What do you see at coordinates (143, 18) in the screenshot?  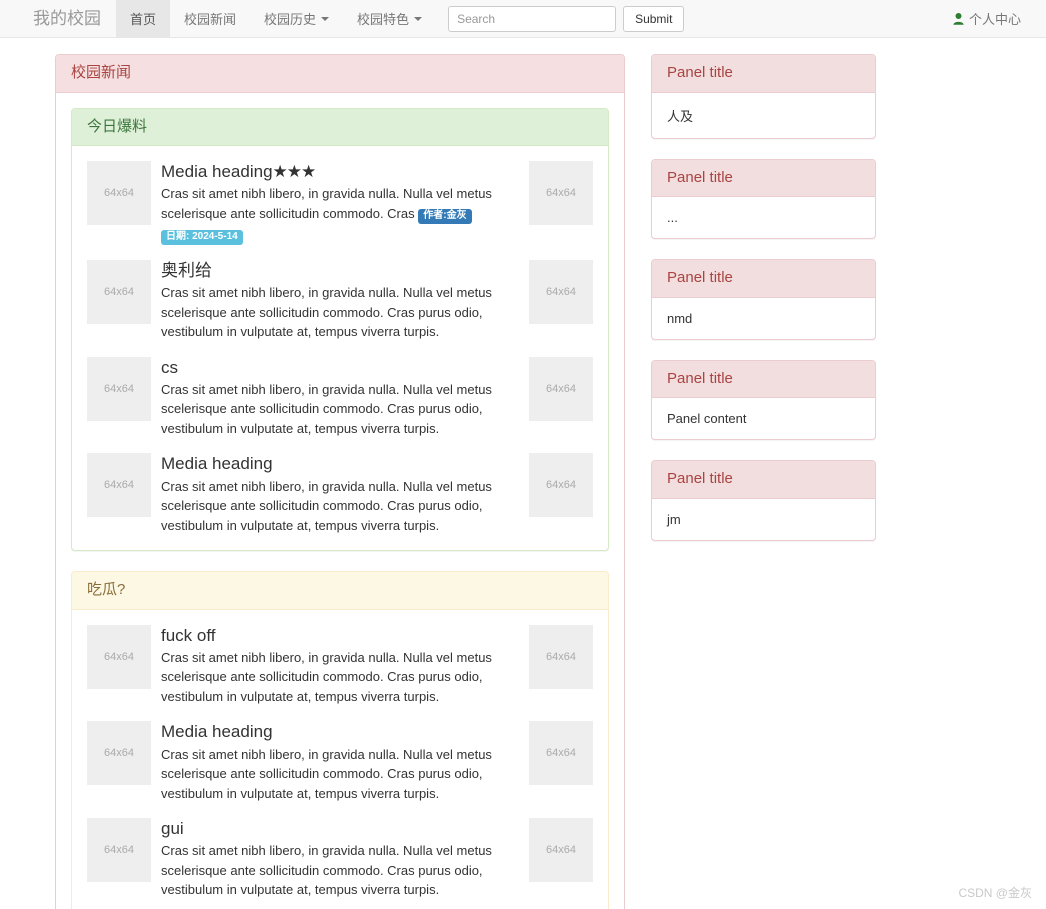 I see `nav-item-home: 首页` at bounding box center [143, 18].